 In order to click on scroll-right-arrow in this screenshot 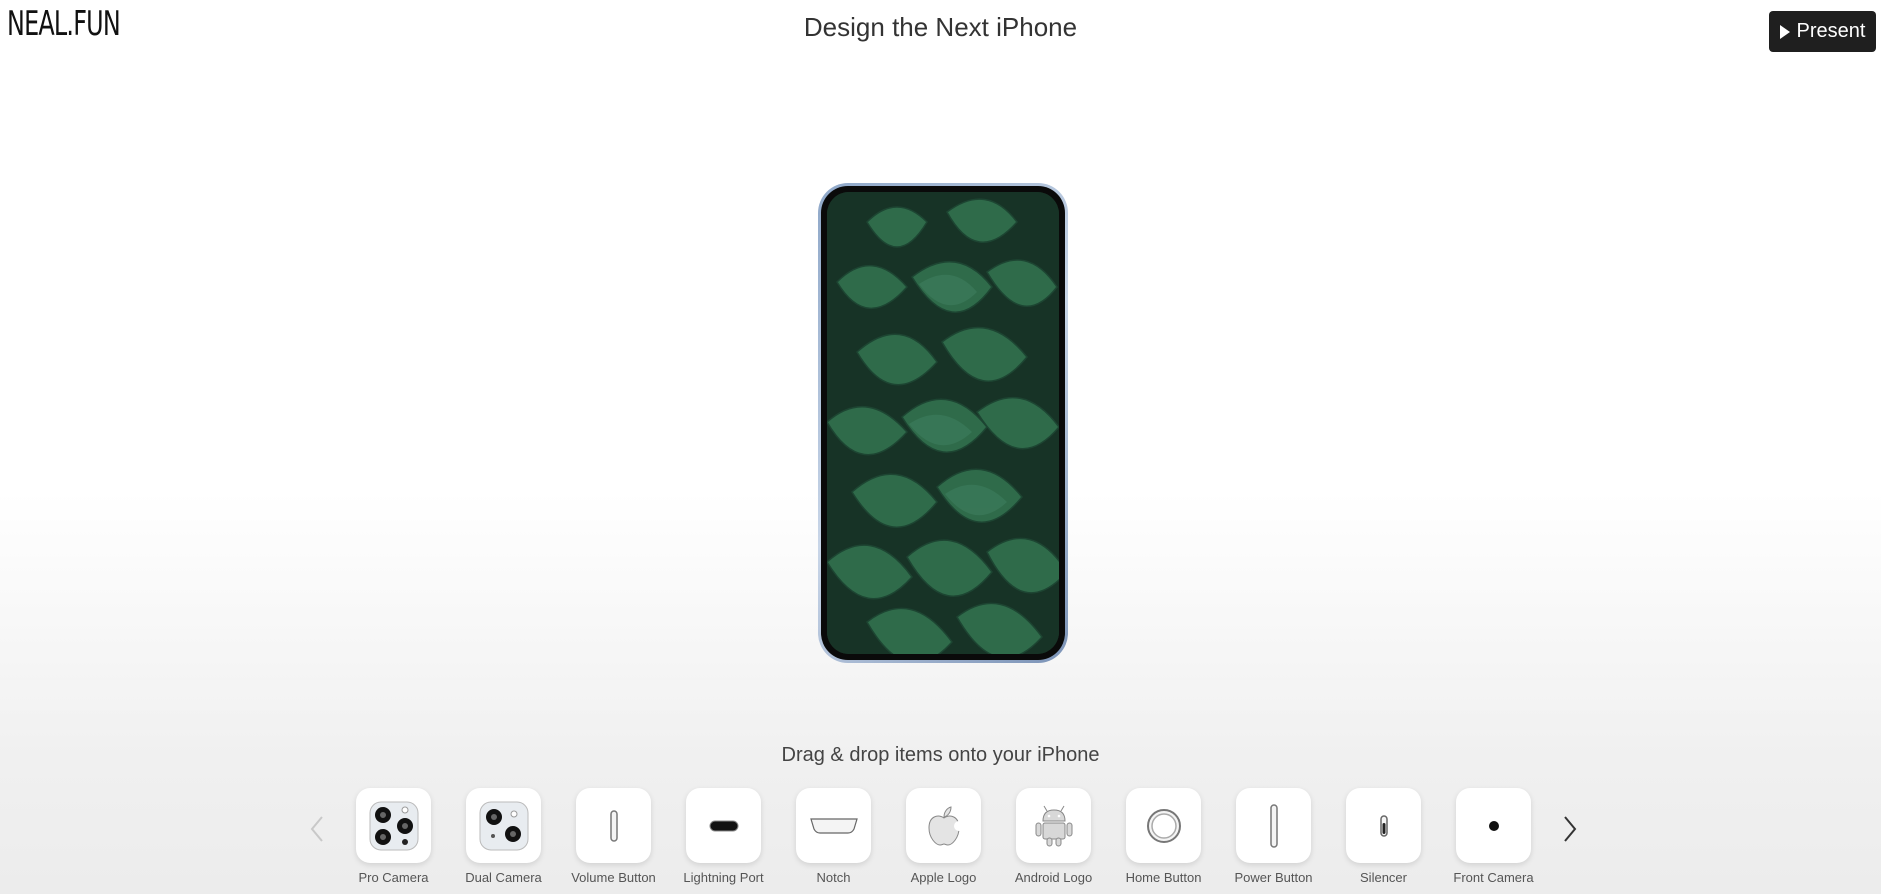, I will do `click(1570, 829)`.